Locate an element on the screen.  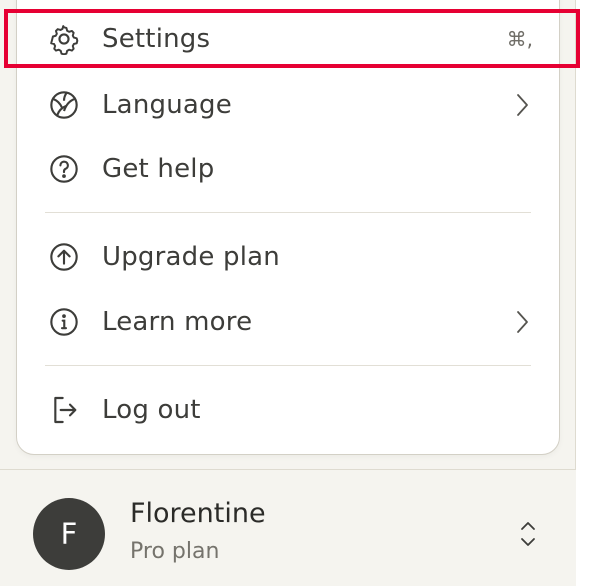
get-help-label: Get help is located at coordinates (158, 169).